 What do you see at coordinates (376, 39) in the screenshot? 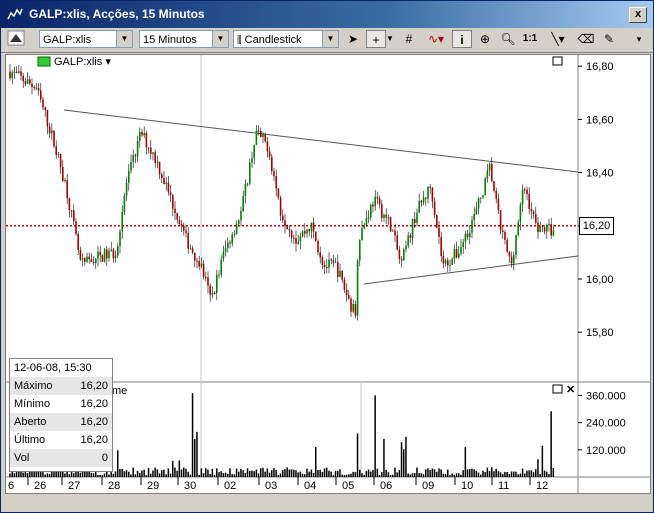
I see `crosshair-tool-icon: +` at bounding box center [376, 39].